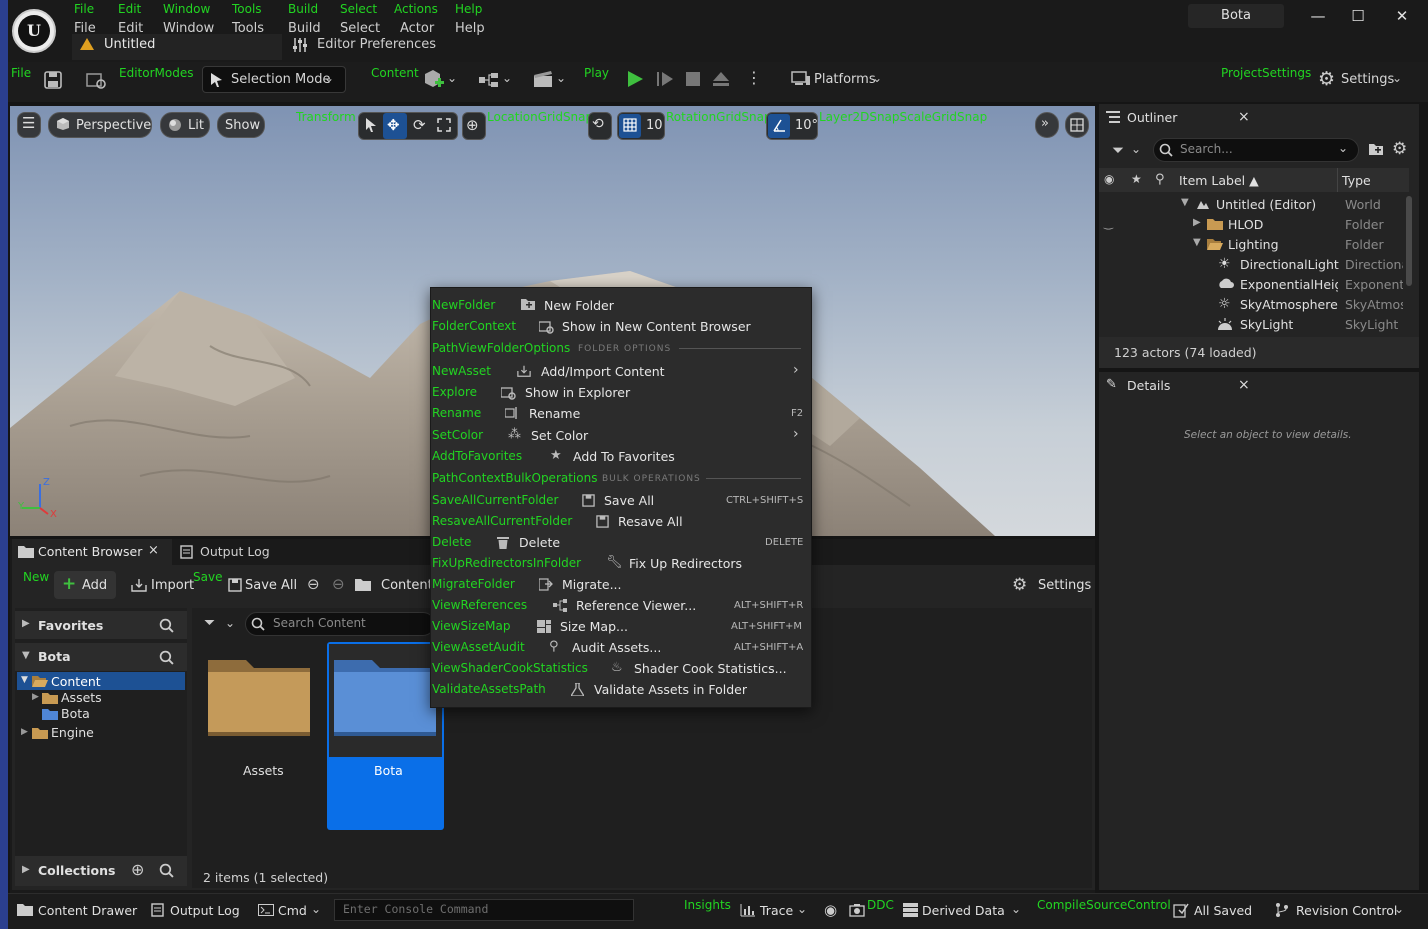  What do you see at coordinates (417, 28) in the screenshot?
I see `menu-actor: Actor` at bounding box center [417, 28].